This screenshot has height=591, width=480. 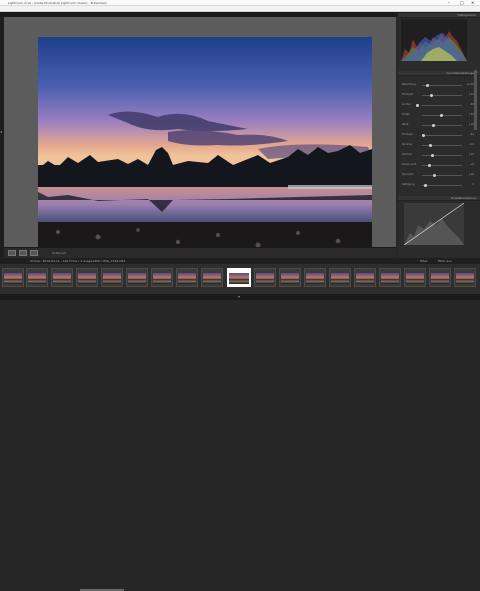 What do you see at coordinates (200, 252) in the screenshot?
I see `toolbar: Softproof` at bounding box center [200, 252].